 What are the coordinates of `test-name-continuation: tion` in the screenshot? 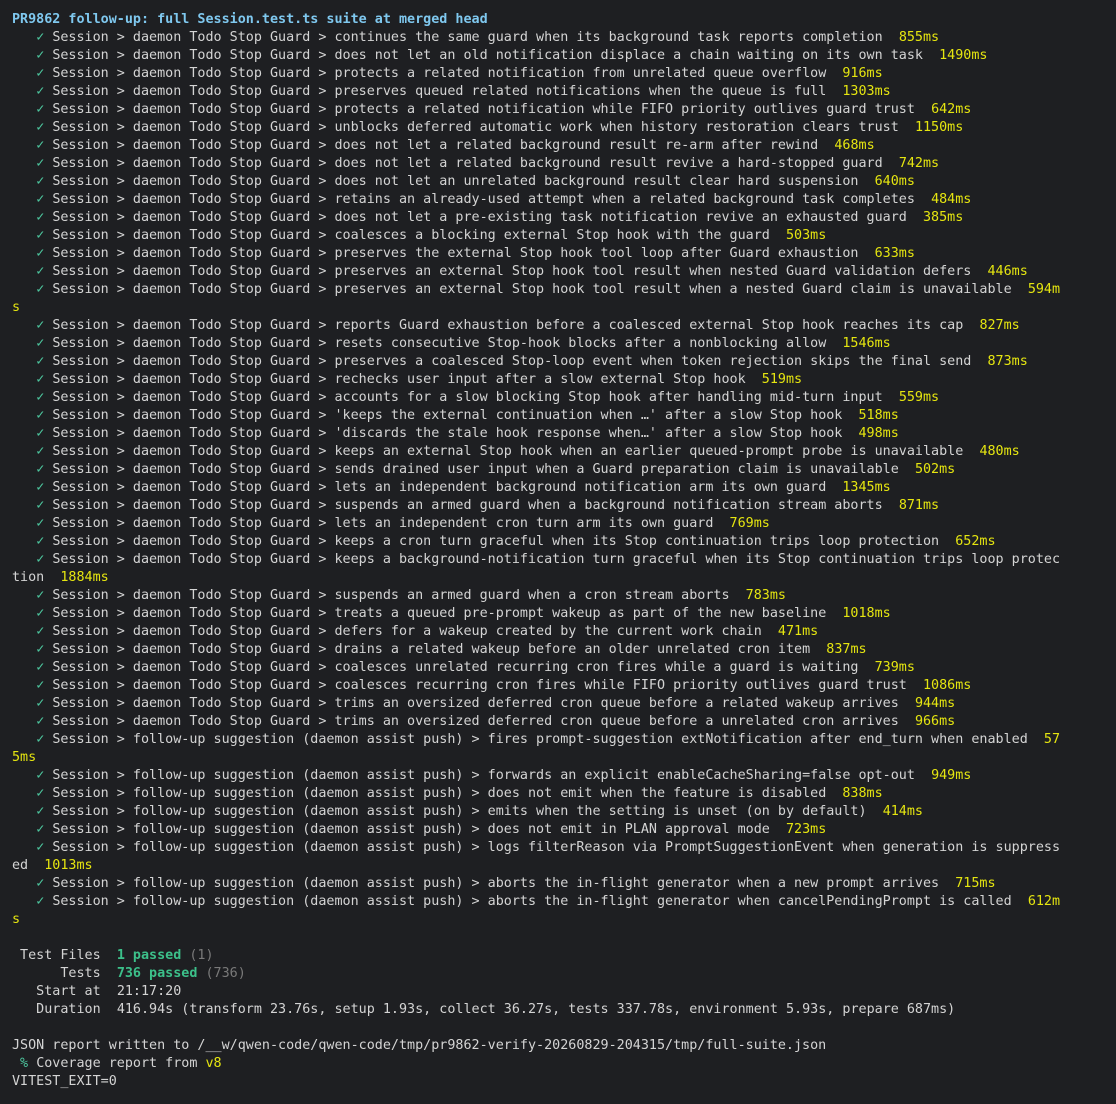 It's located at (28, 577).